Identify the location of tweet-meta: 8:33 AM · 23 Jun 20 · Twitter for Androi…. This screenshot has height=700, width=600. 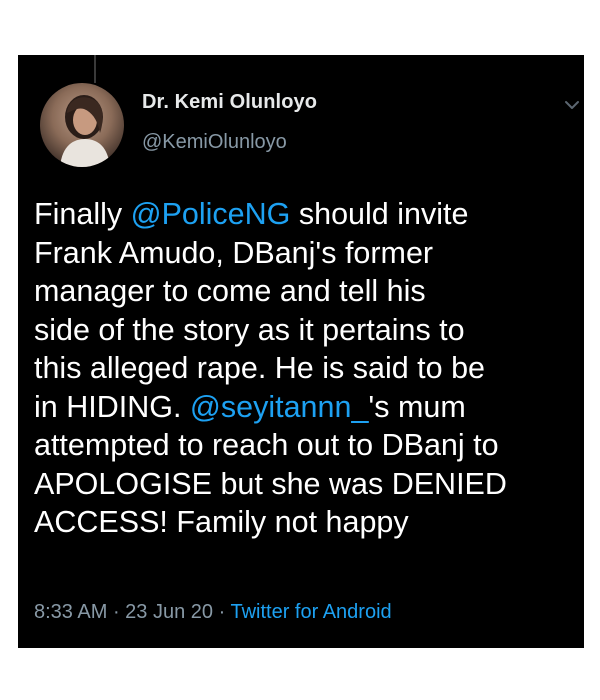
(213, 612).